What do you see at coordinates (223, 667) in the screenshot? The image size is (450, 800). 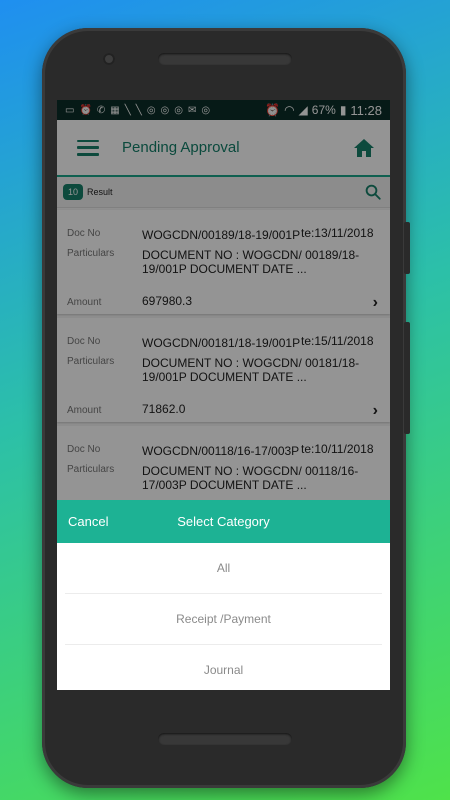 I see `category-option-journal: Journal` at bounding box center [223, 667].